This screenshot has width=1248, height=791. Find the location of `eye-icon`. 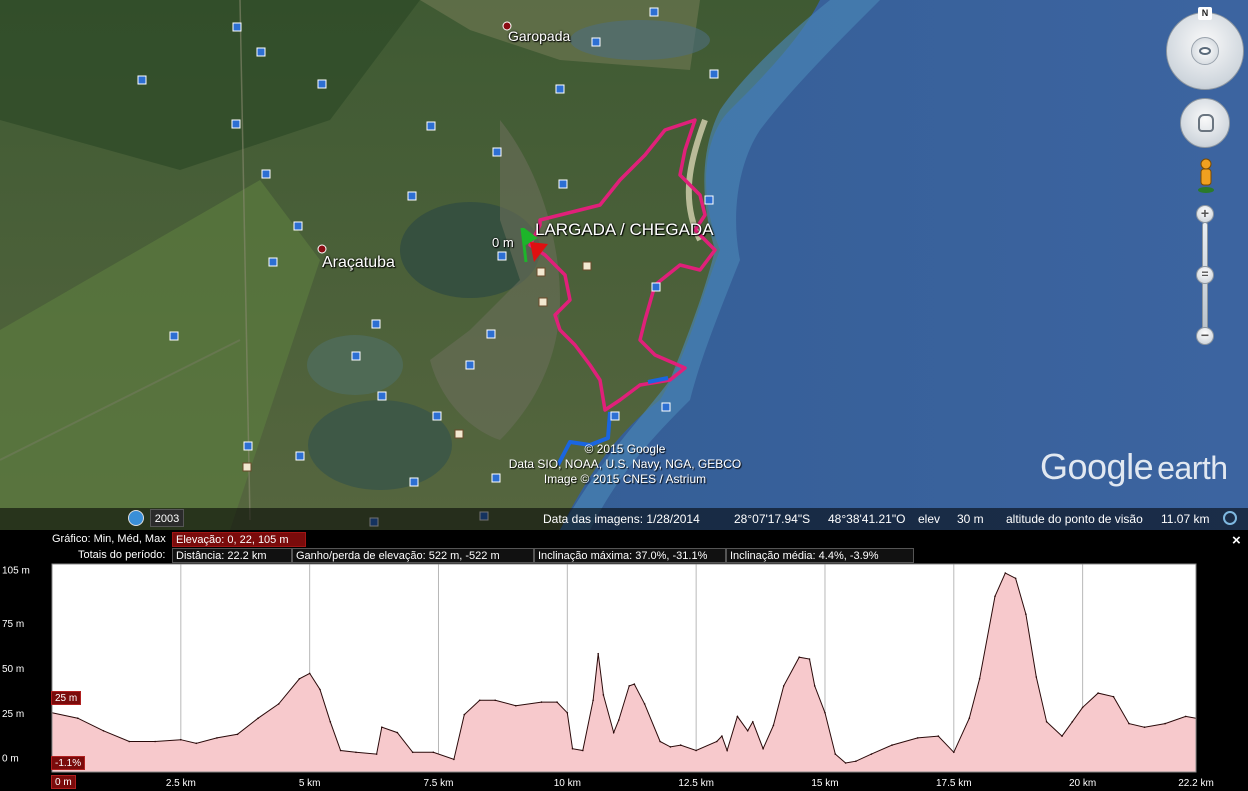

eye-icon is located at coordinates (1205, 51).